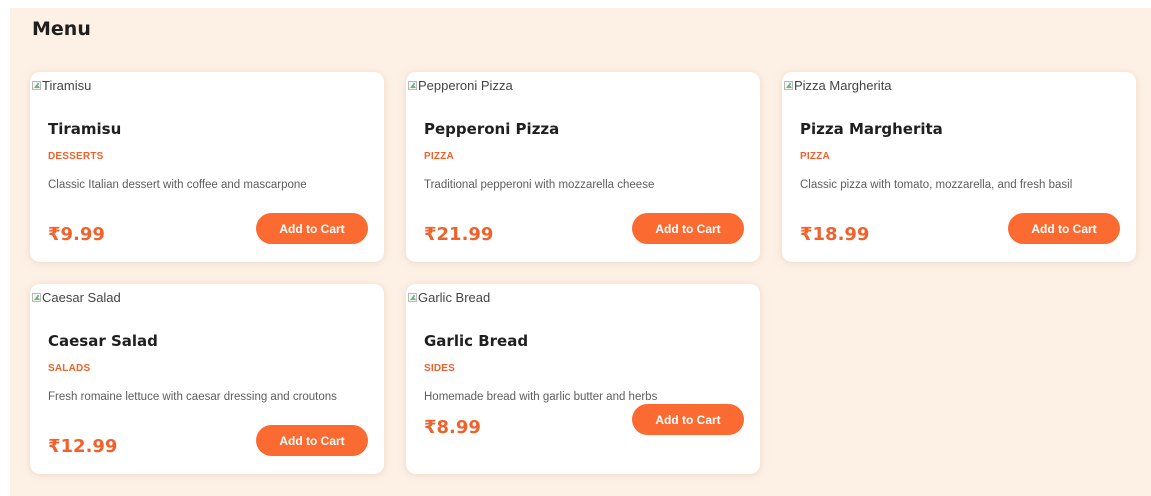 The image size is (1151, 496). What do you see at coordinates (85, 129) in the screenshot?
I see `item-name: Tiramisu` at bounding box center [85, 129].